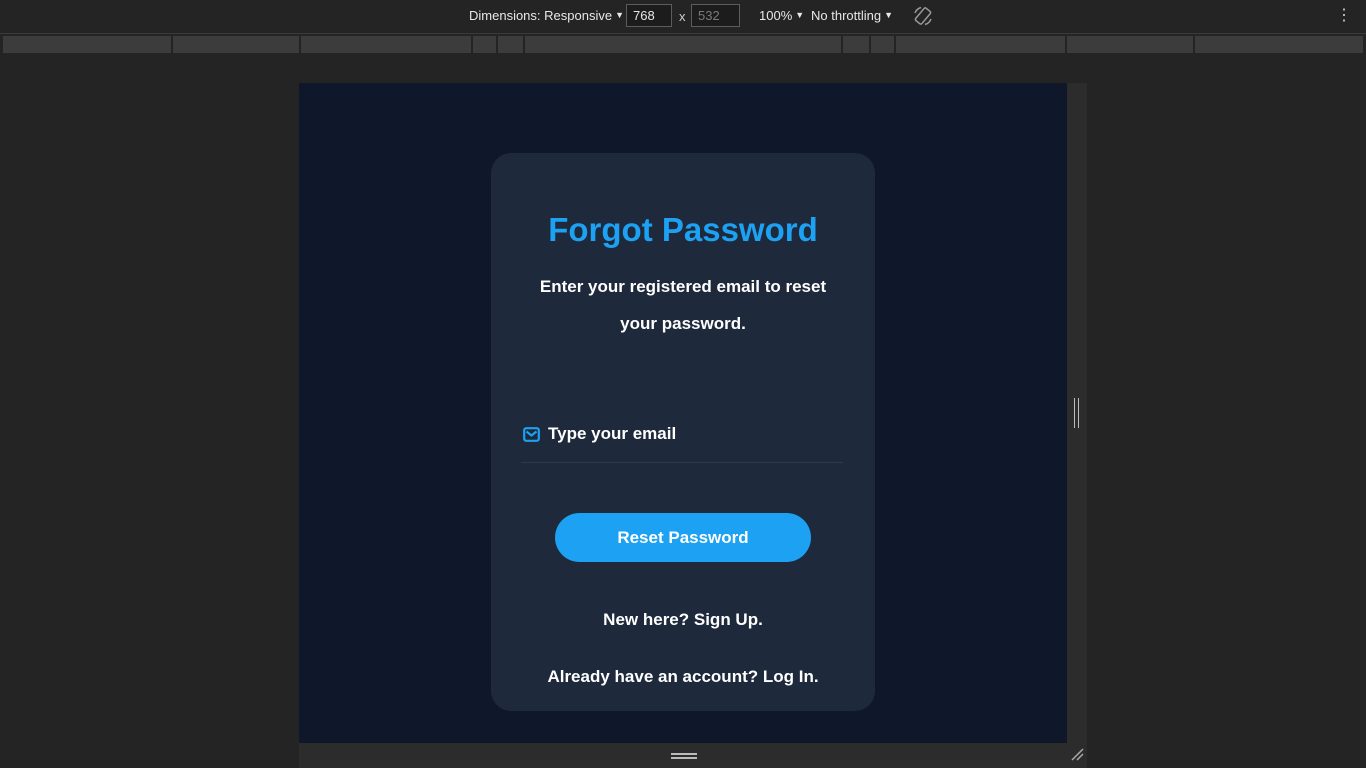  I want to click on corner-resize-icon, so click(1077, 756).